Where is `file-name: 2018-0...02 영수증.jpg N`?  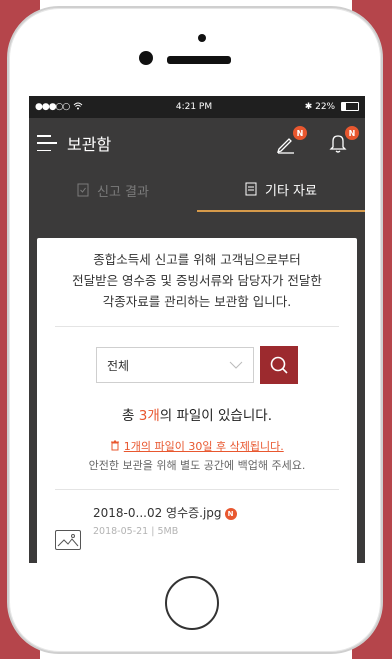 file-name: 2018-0...02 영수증.jpg N is located at coordinates (165, 512).